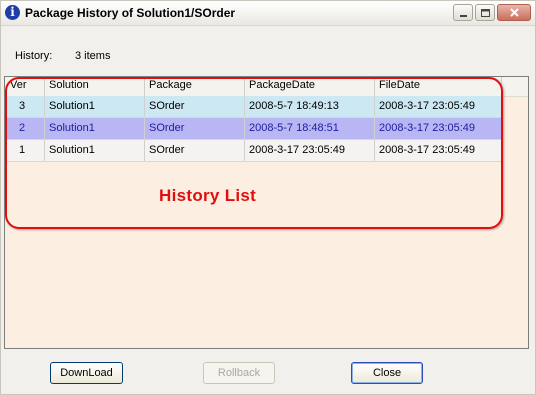 Image resolution: width=536 pixels, height=395 pixels. Describe the element at coordinates (25, 106) in the screenshot. I see `cell-ver: 3` at that location.